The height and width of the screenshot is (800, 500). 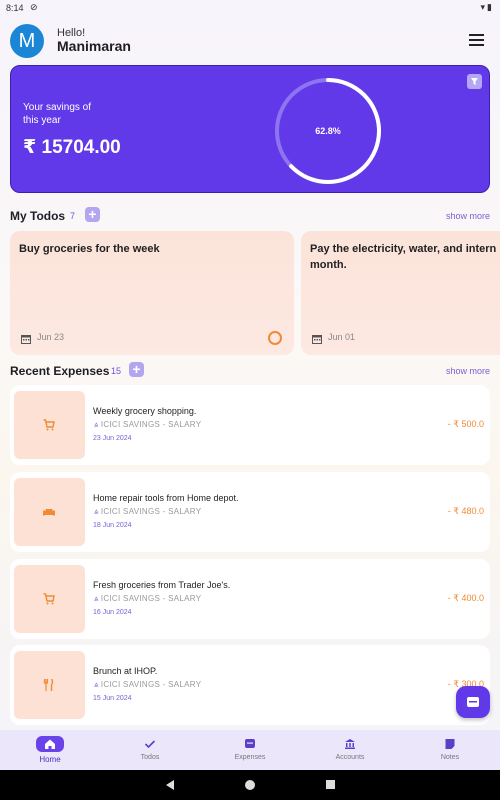 I want to click on check-icon, so click(x=150, y=744).